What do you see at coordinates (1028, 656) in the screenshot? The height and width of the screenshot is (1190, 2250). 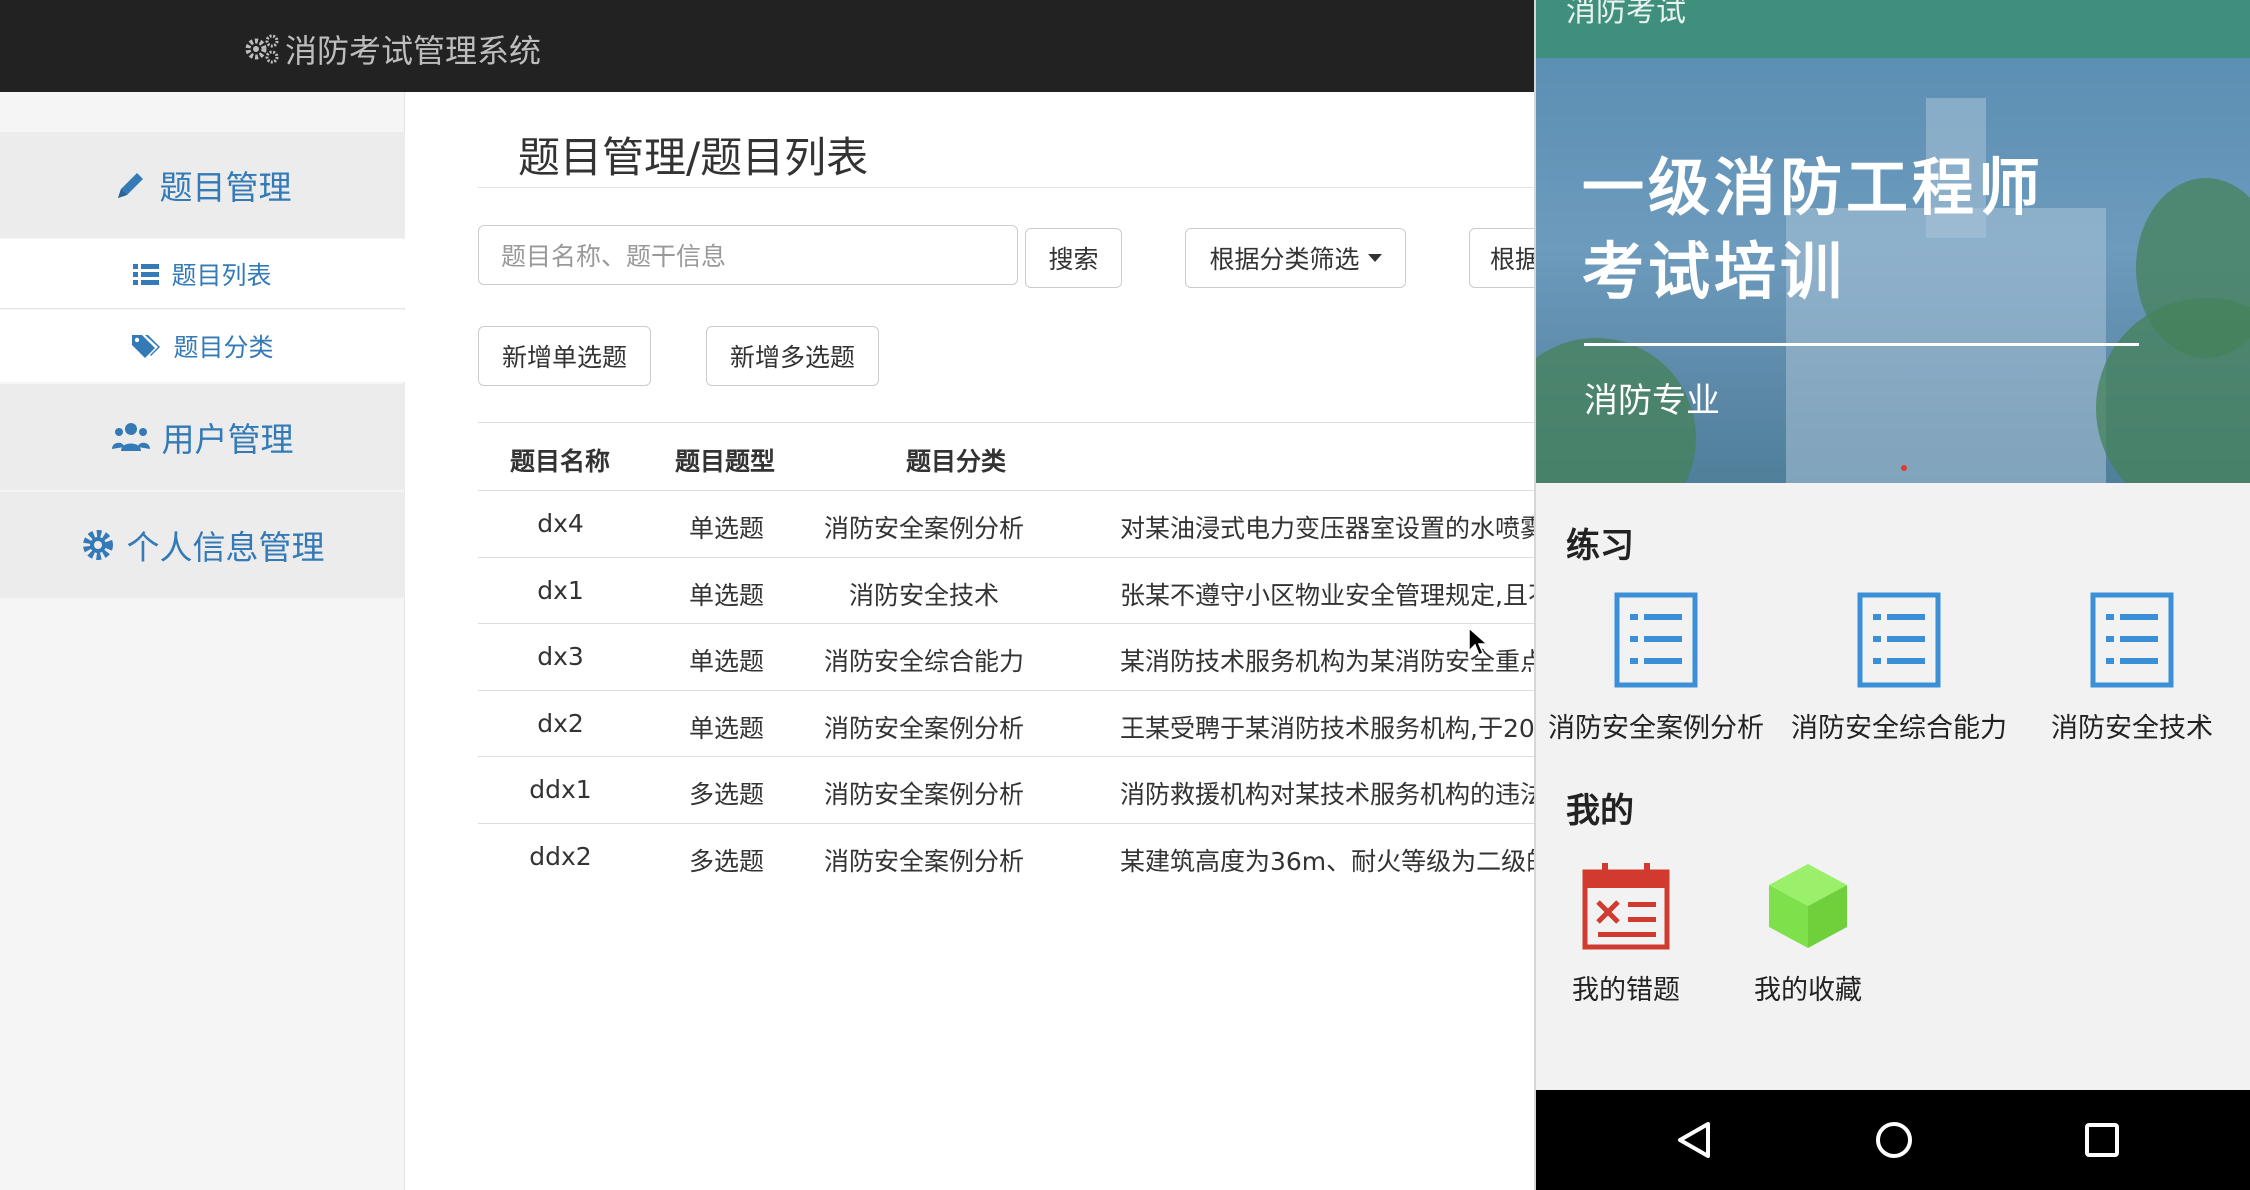 I see `table-row: dx3 单选题 消防安全综合能力 某消防技术服务机构为某消防安全重点` at bounding box center [1028, 656].